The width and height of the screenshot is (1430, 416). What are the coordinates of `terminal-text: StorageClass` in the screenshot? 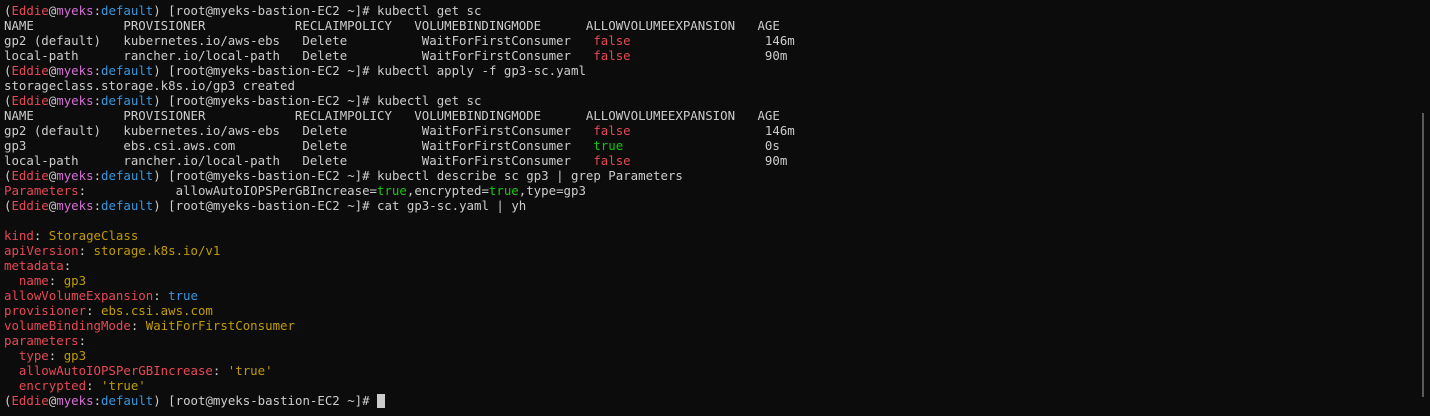 It's located at (93, 235).